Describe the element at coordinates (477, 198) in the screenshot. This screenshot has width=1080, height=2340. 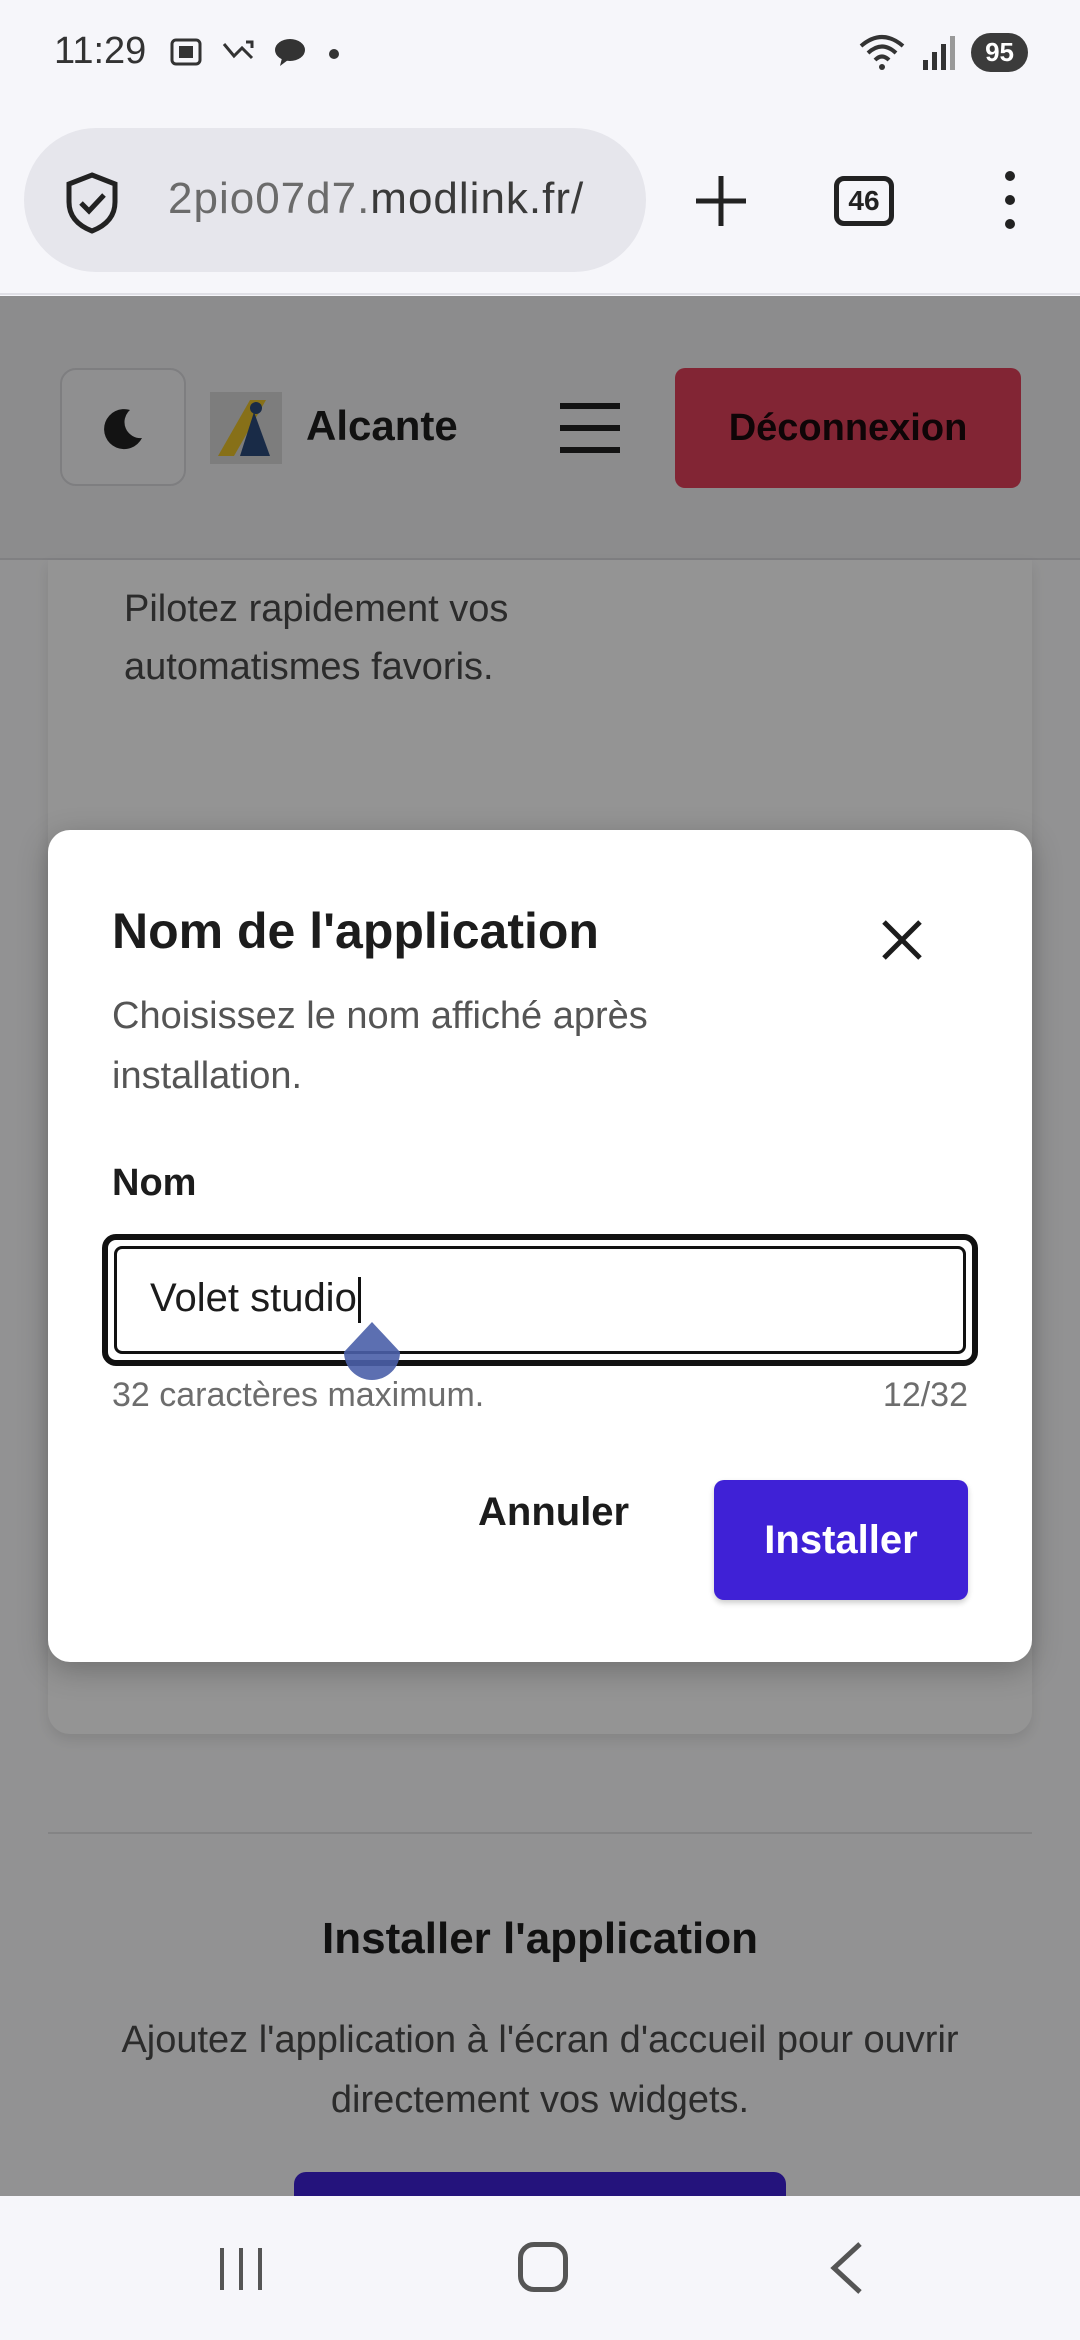
I see `url-domain: modlink.fr/` at that location.